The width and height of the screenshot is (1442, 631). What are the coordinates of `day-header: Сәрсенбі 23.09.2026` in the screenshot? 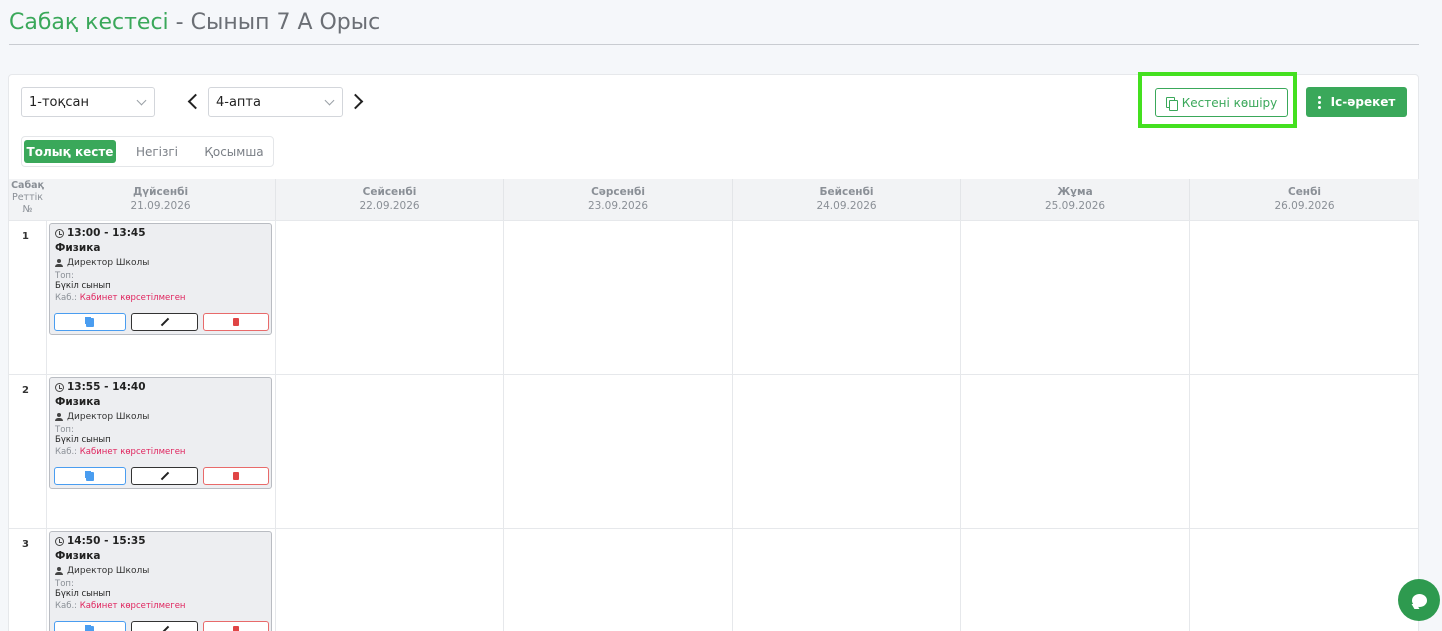 It's located at (617, 199).